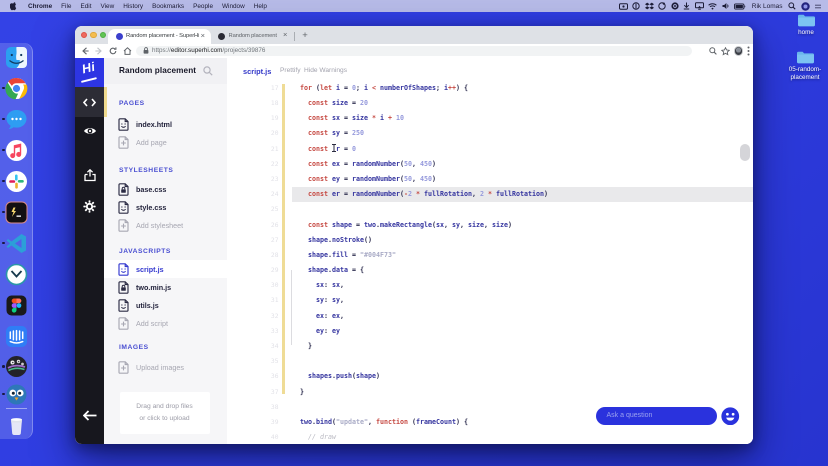 The width and height of the screenshot is (828, 466). What do you see at coordinates (675, 6) in the screenshot?
I see `dark-app-icon` at bounding box center [675, 6].